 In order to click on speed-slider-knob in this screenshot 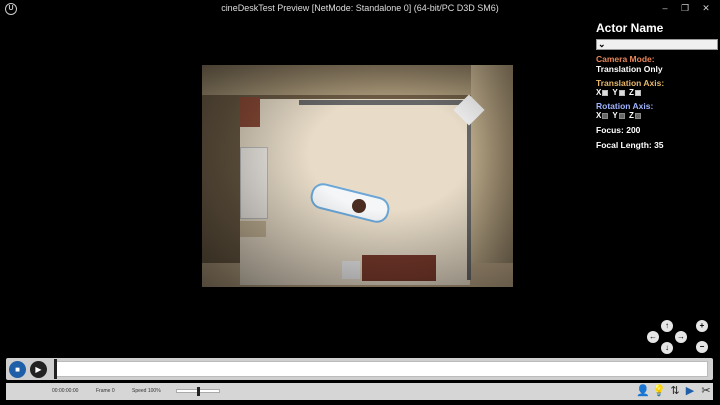, I will do `click(198, 391)`.